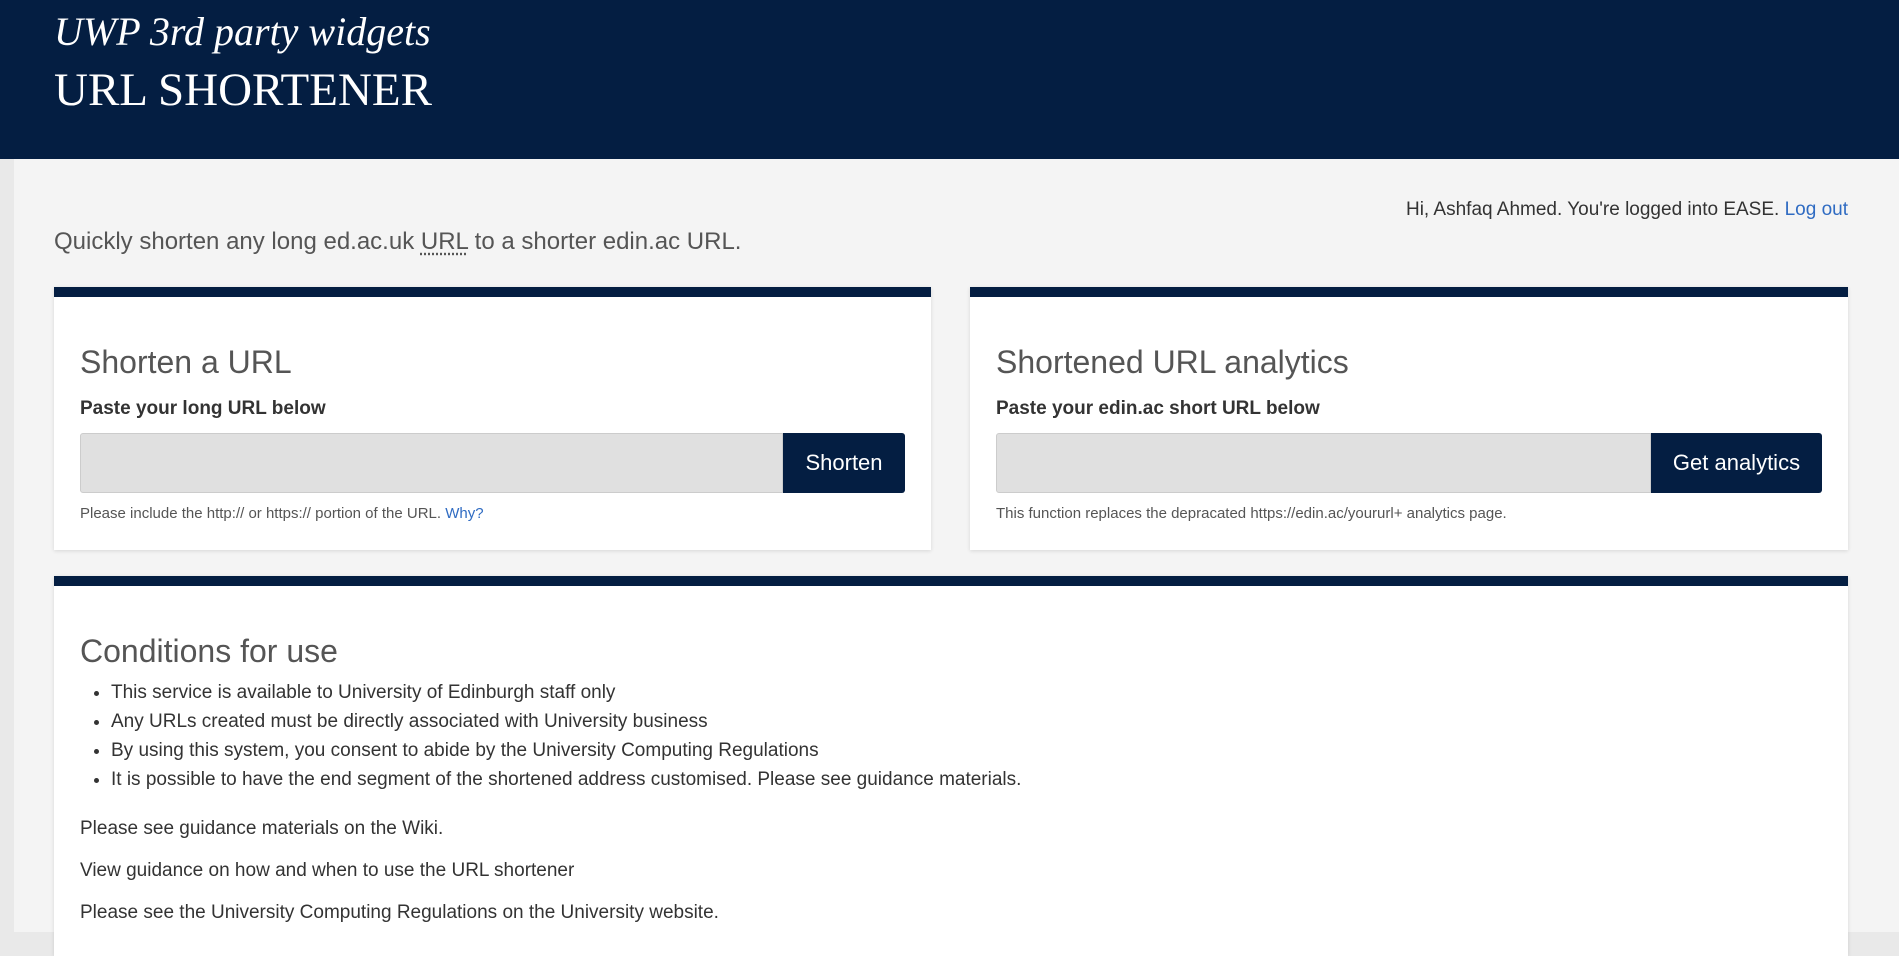  Describe the element at coordinates (1172, 362) in the screenshot. I see `analytics-heading: Shortened URL analytics` at that location.